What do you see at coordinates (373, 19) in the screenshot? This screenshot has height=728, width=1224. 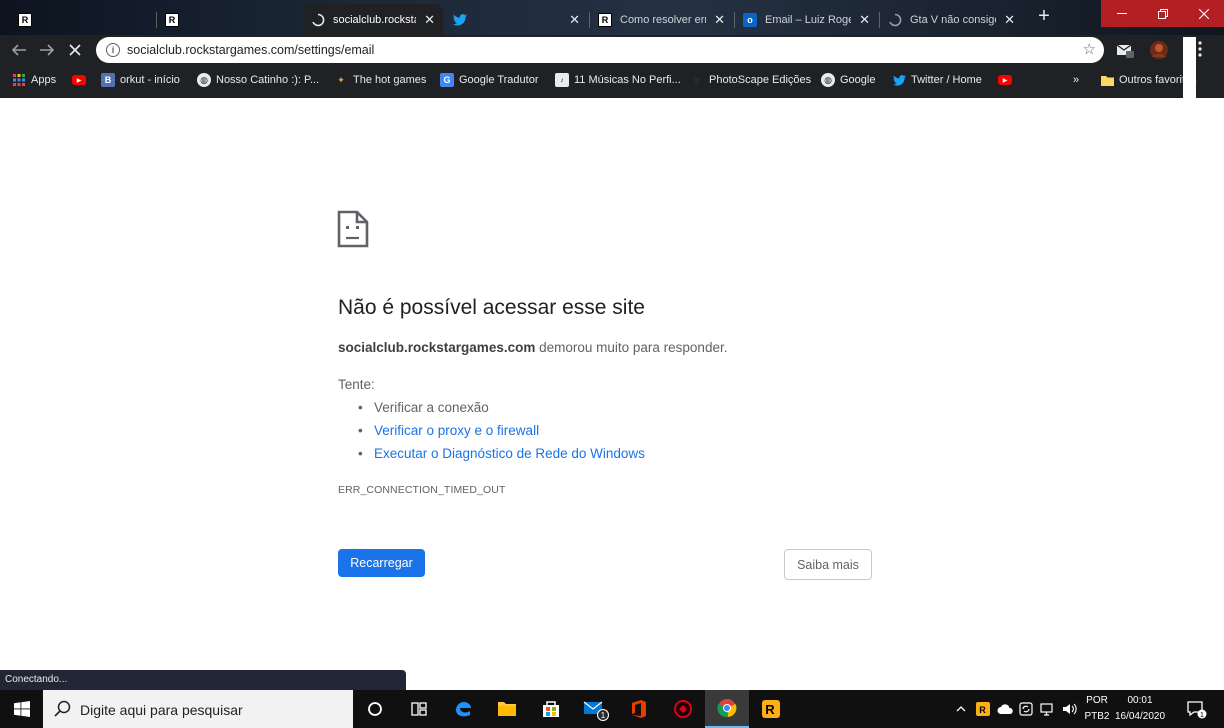 I see `tab-socialclub: socialclub.rockstar ✕` at bounding box center [373, 19].